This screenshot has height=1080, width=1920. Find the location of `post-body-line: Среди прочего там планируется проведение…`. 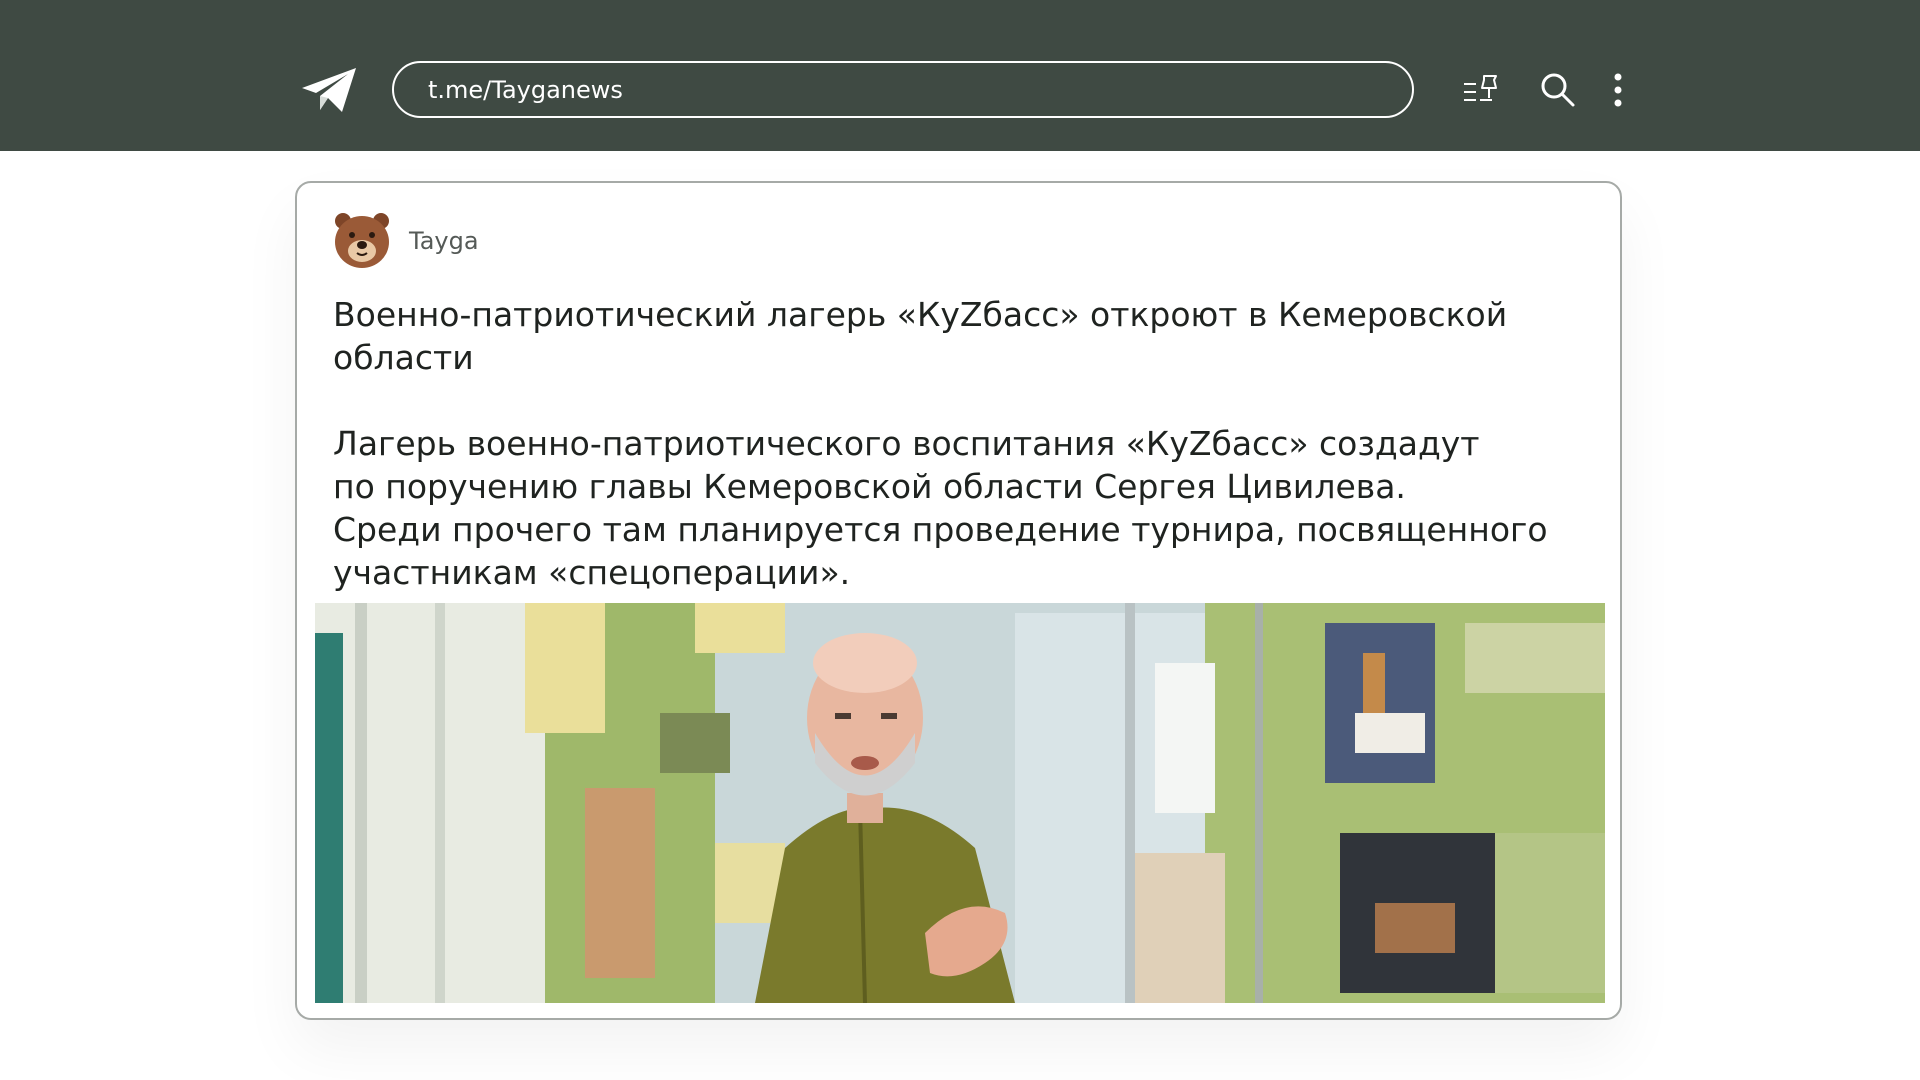

post-body-line: Среди прочего там планируется проведение… is located at coordinates (940, 529).